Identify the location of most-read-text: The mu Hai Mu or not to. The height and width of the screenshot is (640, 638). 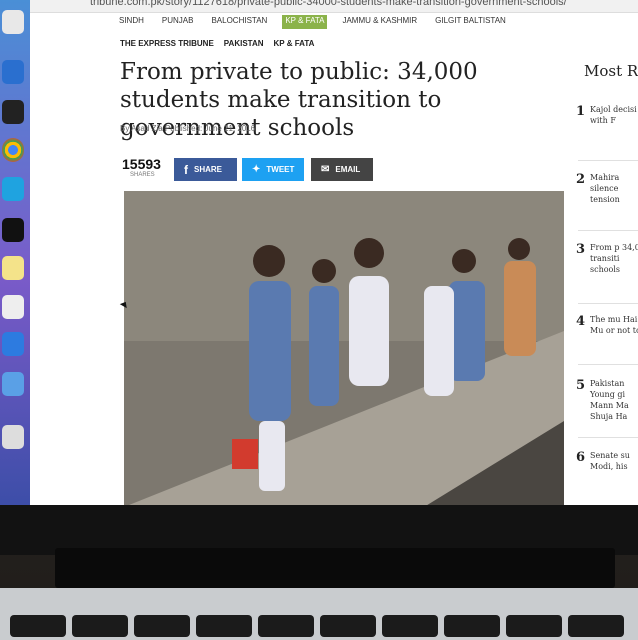
(614, 325).